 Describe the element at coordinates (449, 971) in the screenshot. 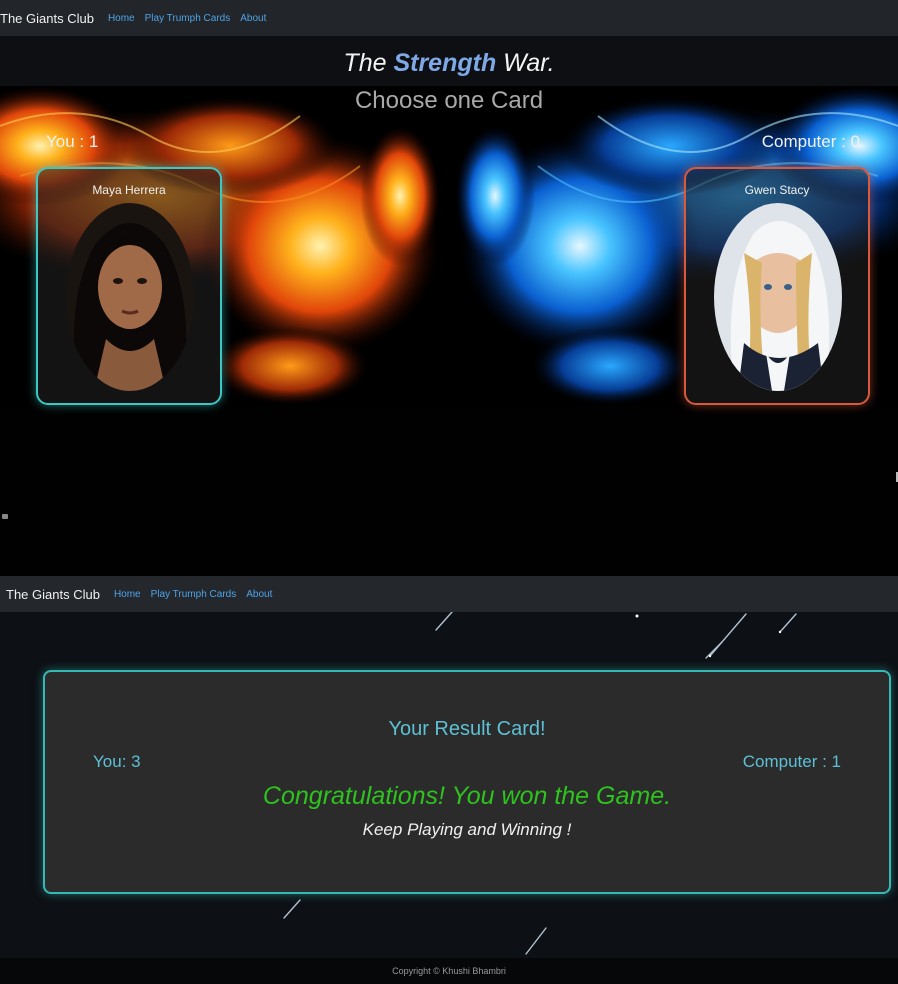

I see `footer-copyright: Copyright © Khushi Bhambri` at that location.